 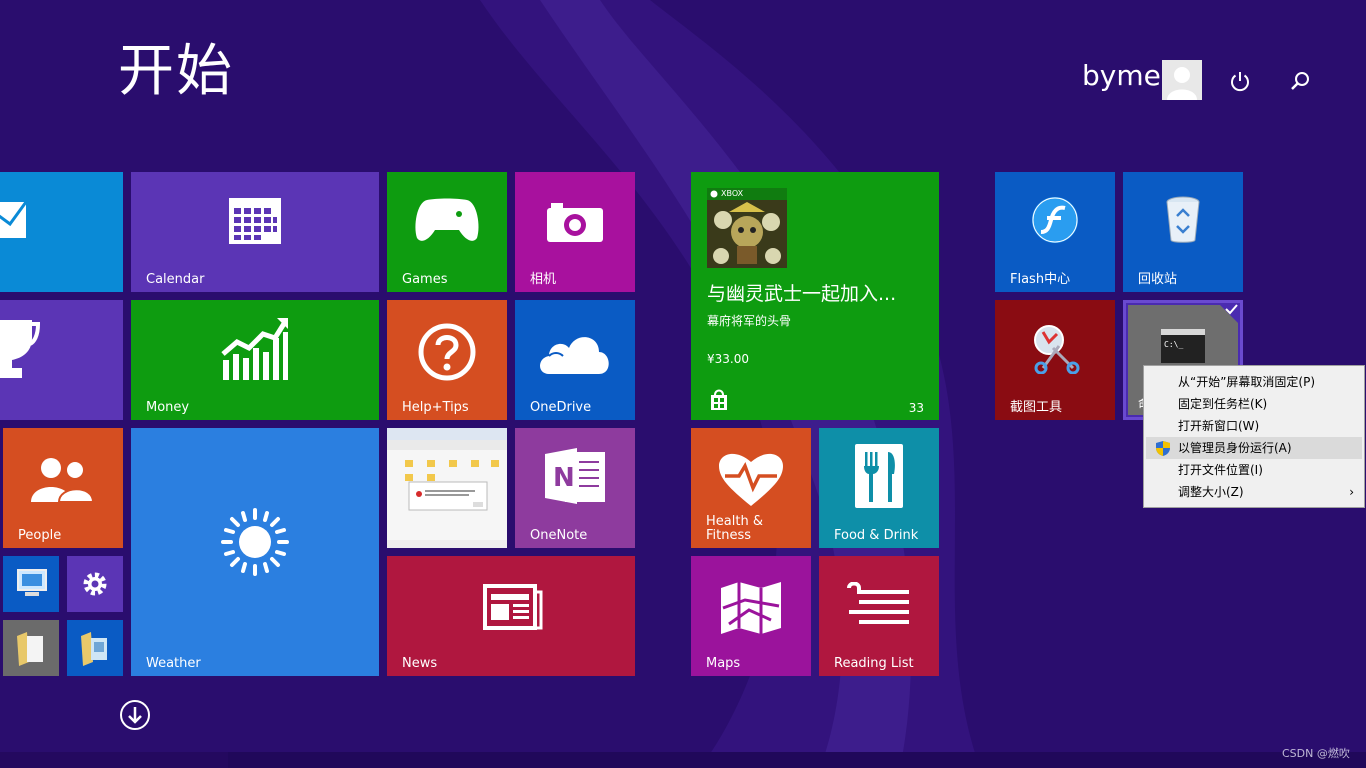 What do you see at coordinates (1211, 492) in the screenshot?
I see `menu-item-label: 调整大小(Z)` at bounding box center [1211, 492].